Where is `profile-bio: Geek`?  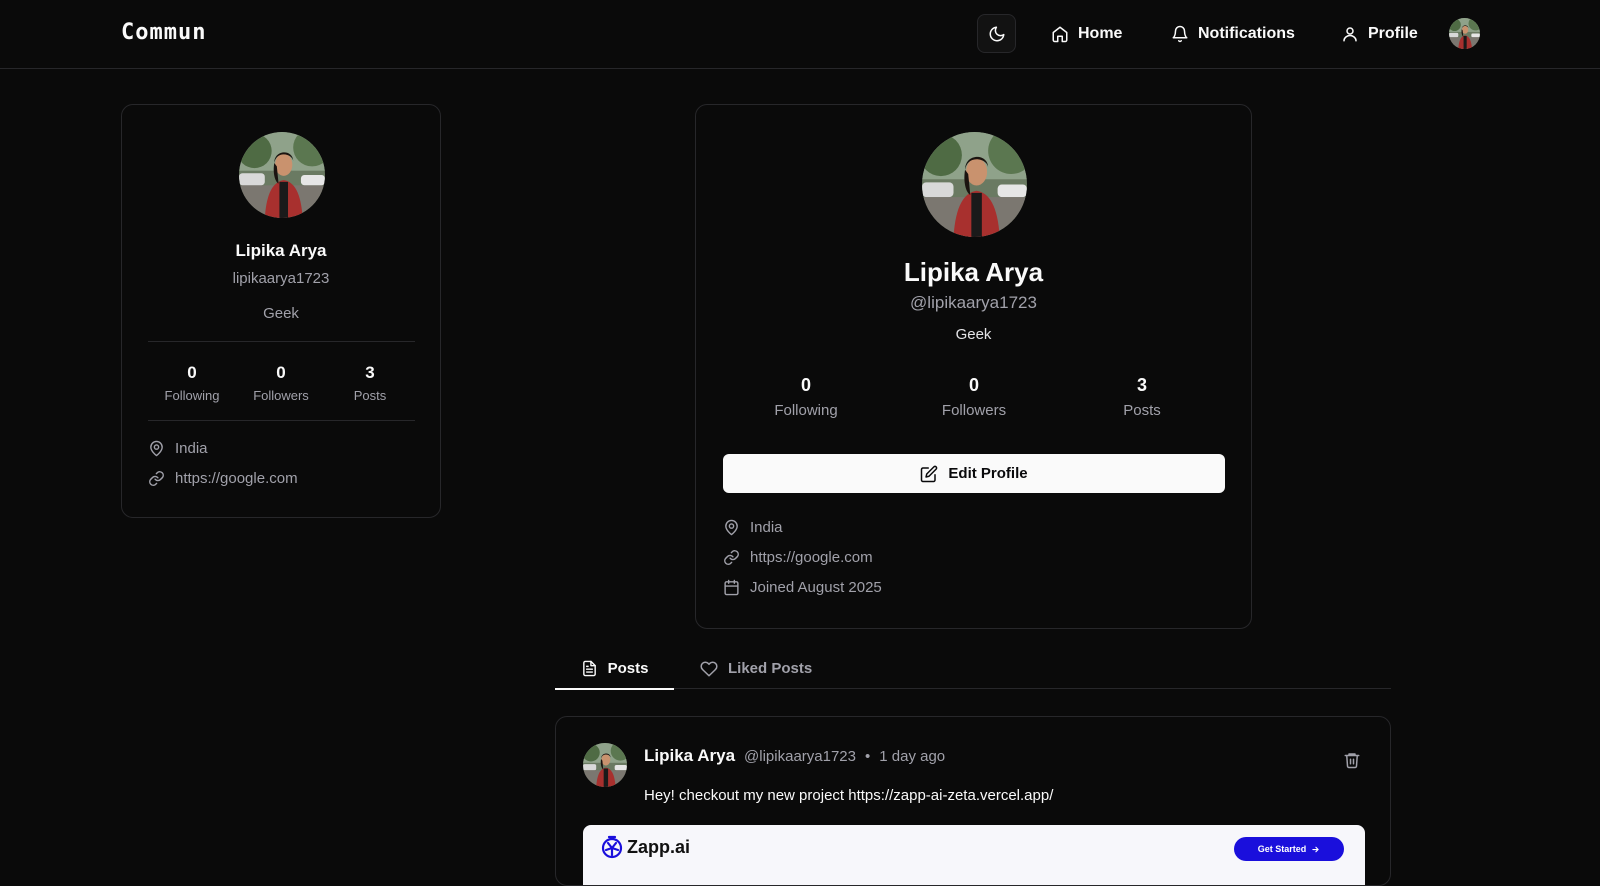
profile-bio: Geek is located at coordinates (973, 334).